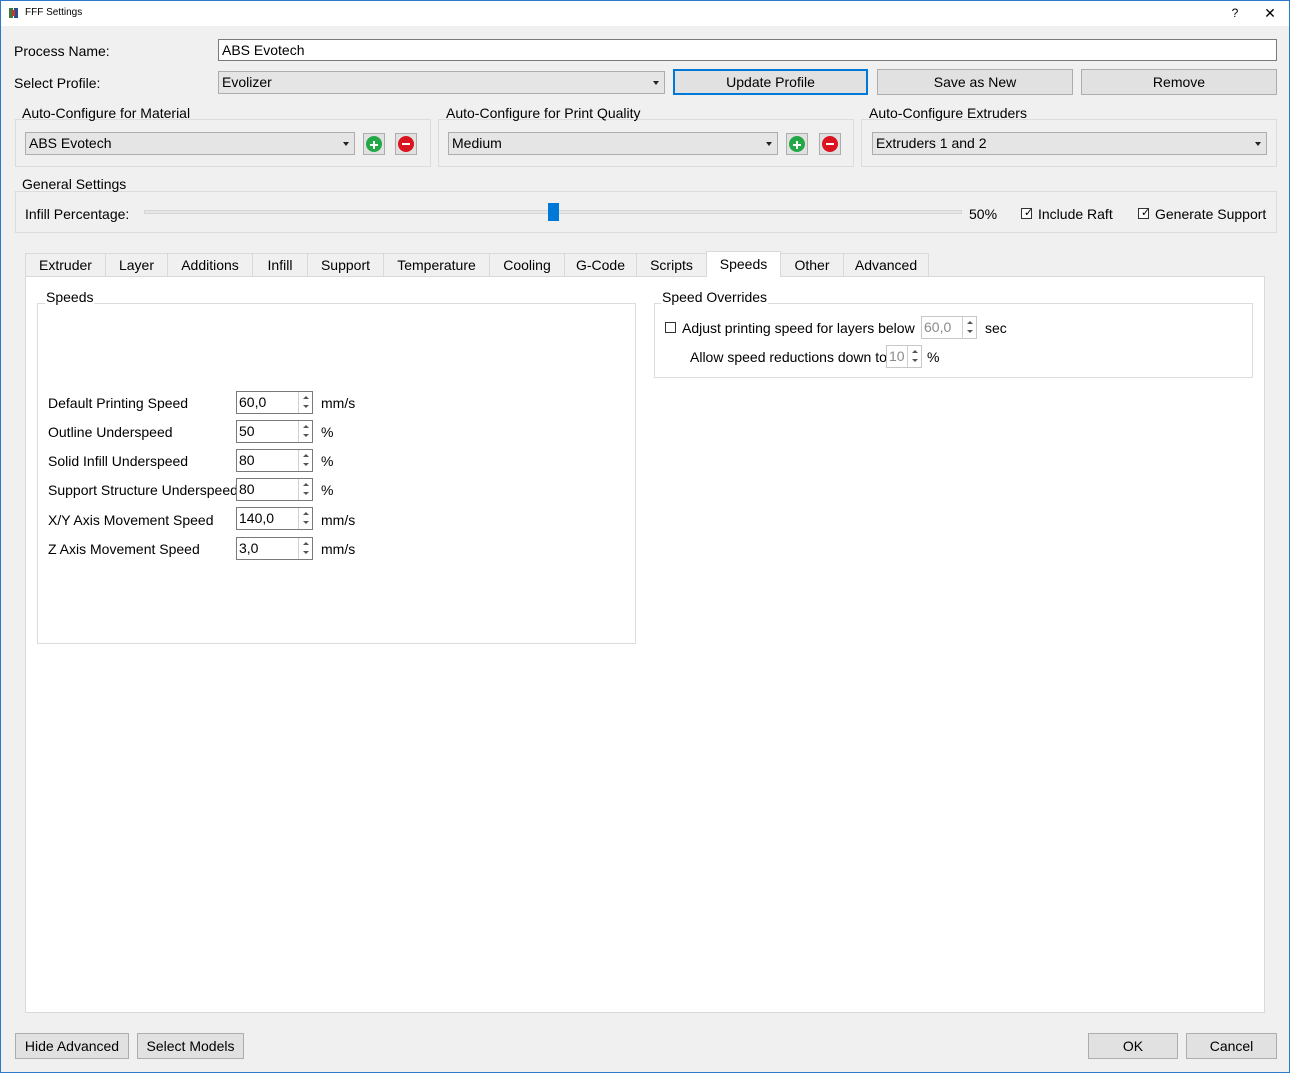  What do you see at coordinates (897, 356) in the screenshot?
I see `speed-reduction-value: 10` at bounding box center [897, 356].